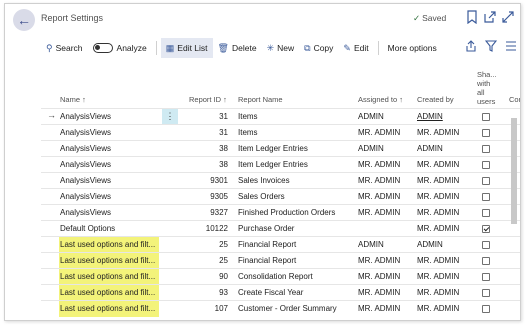 This screenshot has width=526, height=325. What do you see at coordinates (295, 197) in the screenshot?
I see `cell-report-name: Sales Orders` at bounding box center [295, 197].